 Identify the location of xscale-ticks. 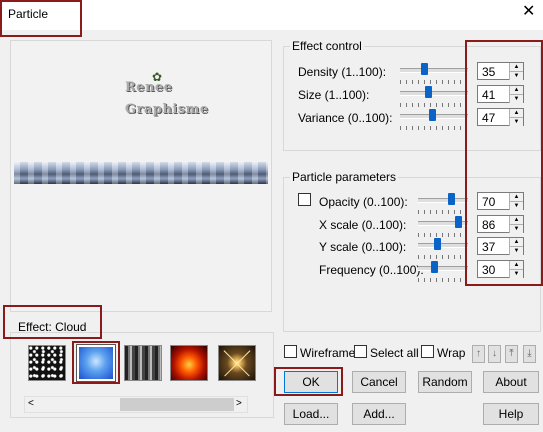
(443, 235).